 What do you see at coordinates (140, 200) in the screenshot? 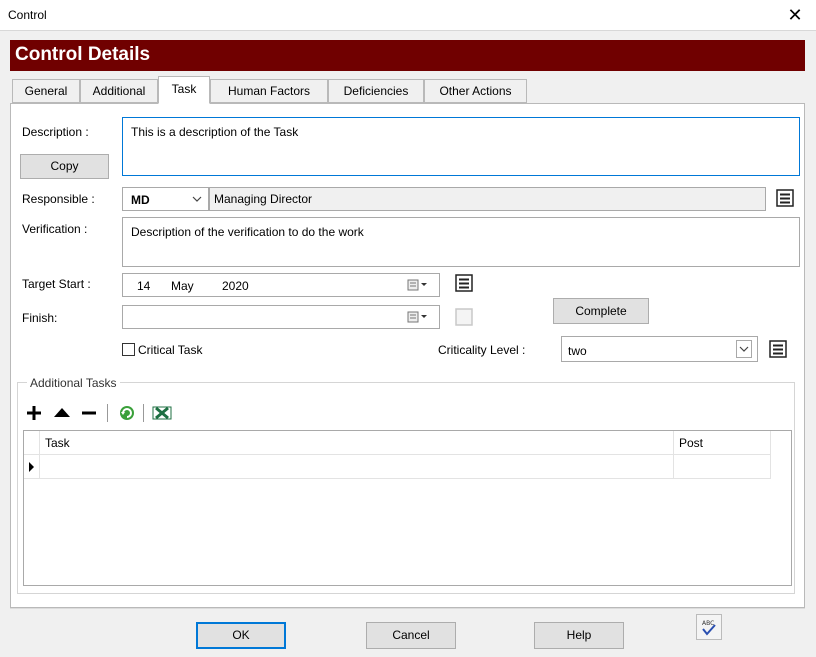
I see `responsible-code: MD` at bounding box center [140, 200].